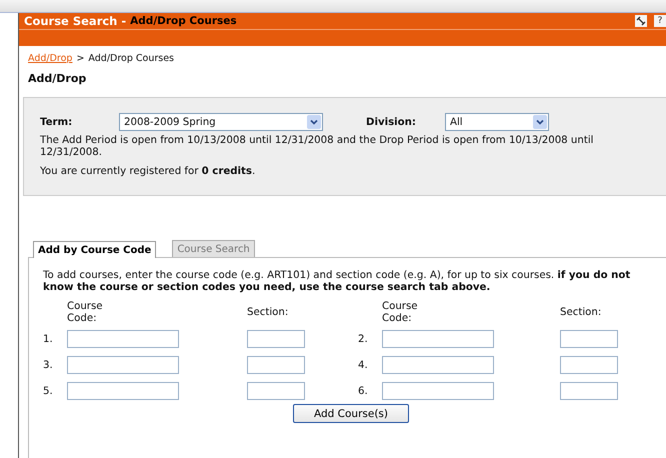 This screenshot has width=666, height=458. Describe the element at coordinates (363, 365) in the screenshot. I see `row-number: 4.` at that location.